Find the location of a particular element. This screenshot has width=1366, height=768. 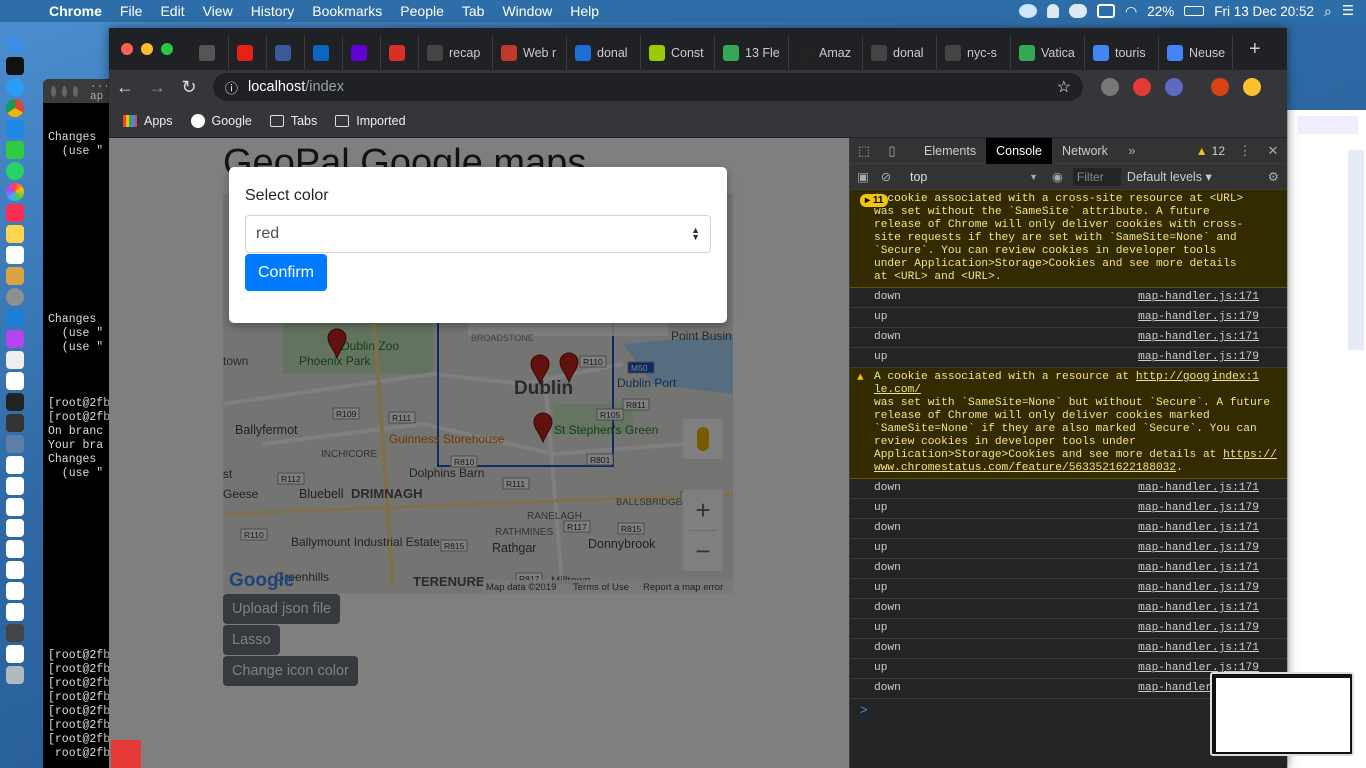

context-select: top ▼ is located at coordinates (972, 177).